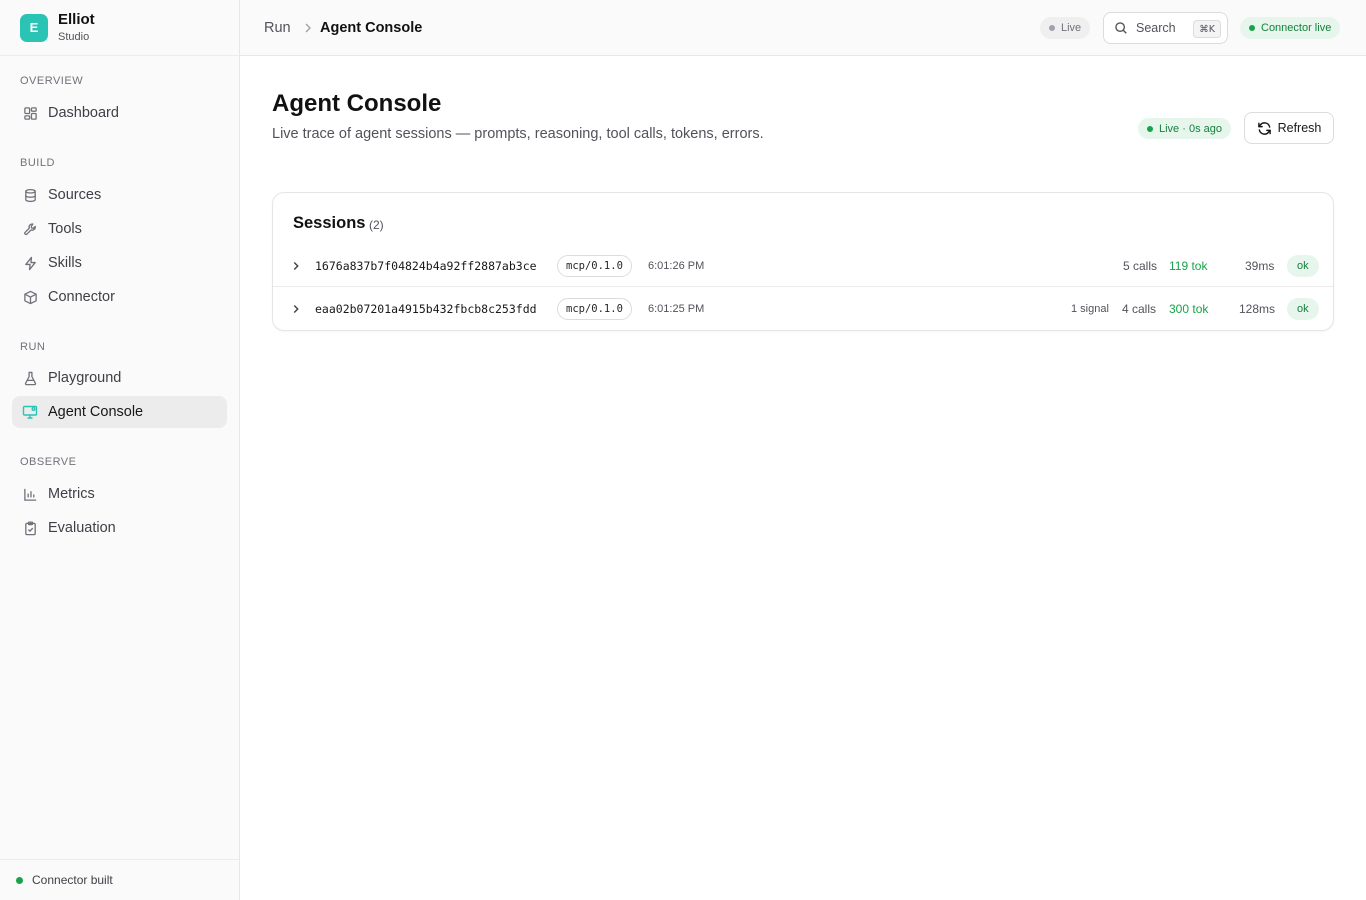 This screenshot has width=1366, height=900. What do you see at coordinates (30, 263) in the screenshot?
I see `bolt-icon` at bounding box center [30, 263].